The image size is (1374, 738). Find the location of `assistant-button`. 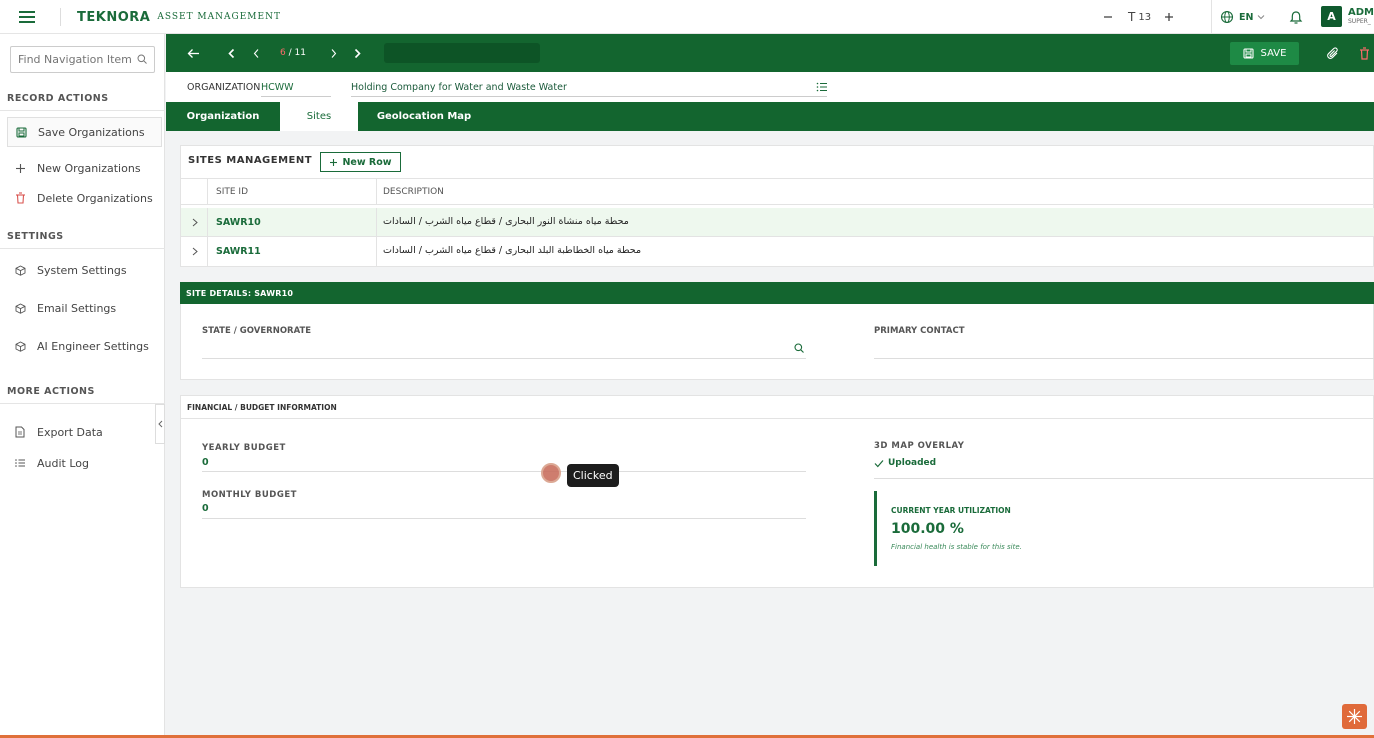

assistant-button is located at coordinates (1354, 716).